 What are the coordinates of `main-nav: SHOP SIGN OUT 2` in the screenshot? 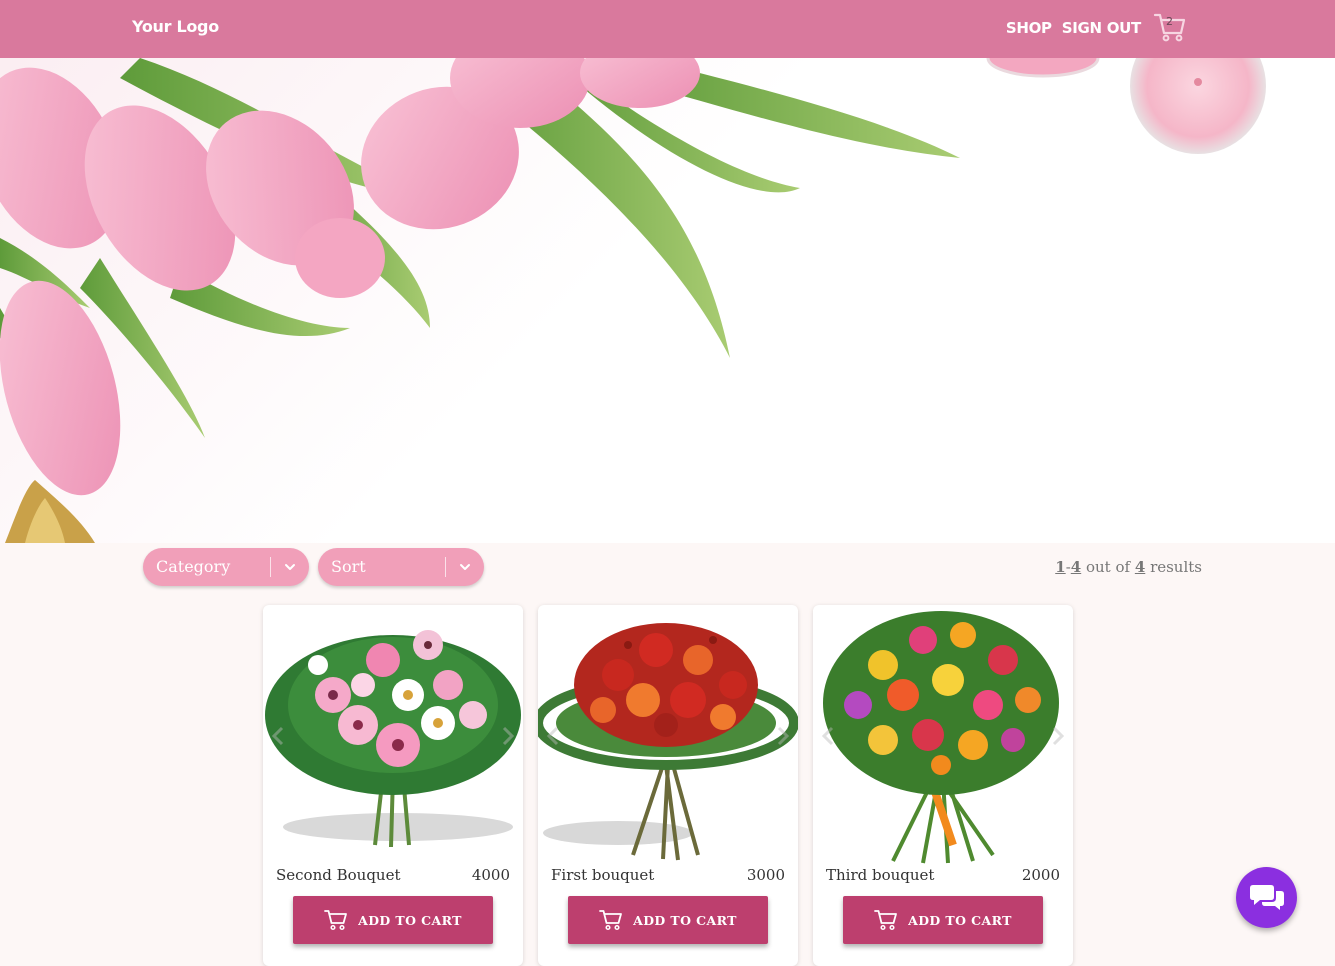 It's located at (1096, 28).